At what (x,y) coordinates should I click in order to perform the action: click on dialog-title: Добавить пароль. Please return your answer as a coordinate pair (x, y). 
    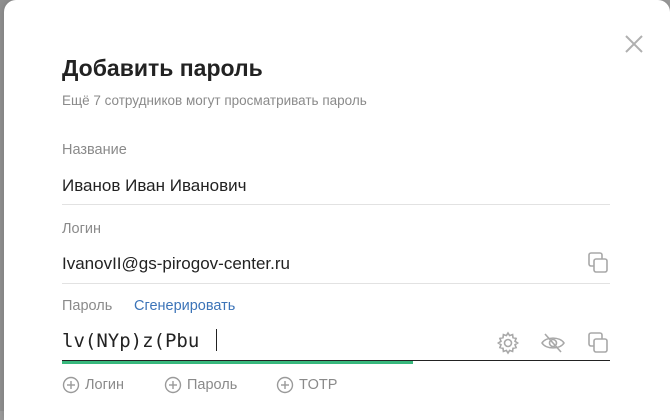
    Looking at the image, I should click on (162, 68).